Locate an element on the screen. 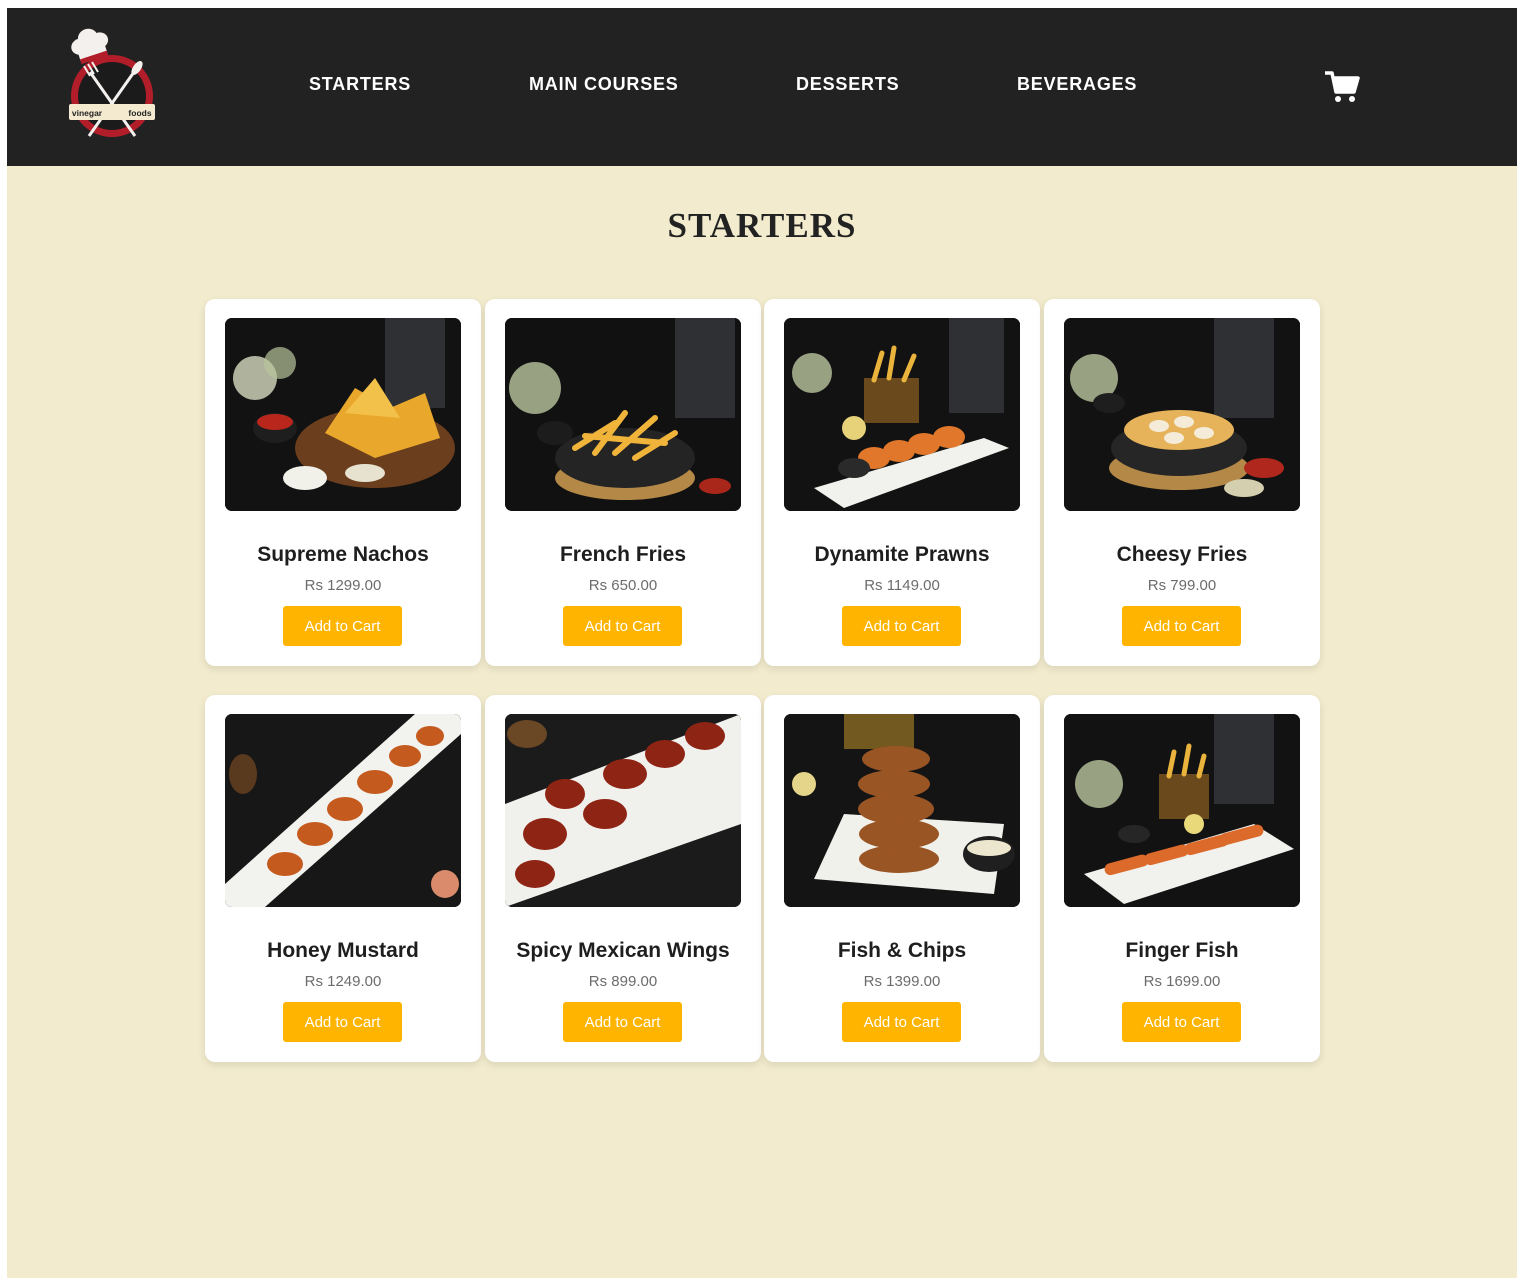 This screenshot has width=1523, height=1279. product-card-finger-fish: Finger Fish Rs 1699.00 Add to Cart is located at coordinates (1182, 878).